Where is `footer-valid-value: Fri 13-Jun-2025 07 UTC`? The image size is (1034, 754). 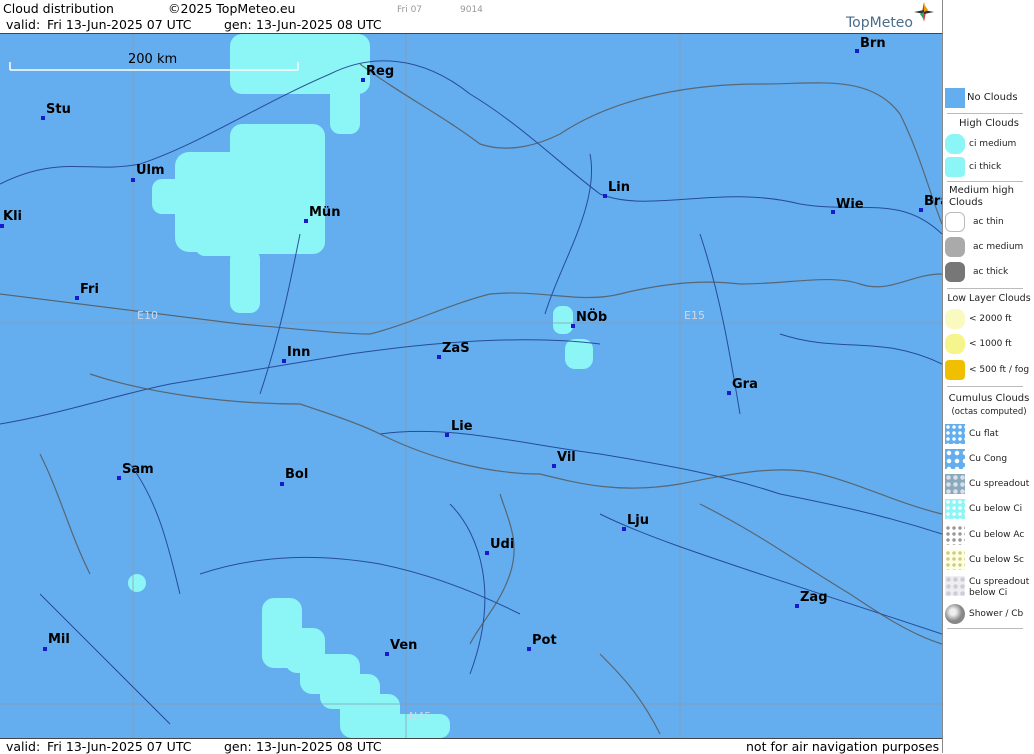
footer-valid-value: Fri 13-Jun-2025 07 UTC is located at coordinates (119, 746).